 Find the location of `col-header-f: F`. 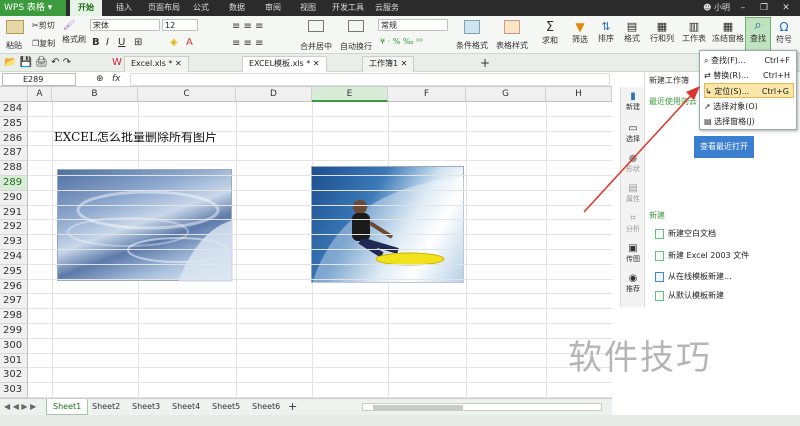

col-header-f: F is located at coordinates (427, 94).